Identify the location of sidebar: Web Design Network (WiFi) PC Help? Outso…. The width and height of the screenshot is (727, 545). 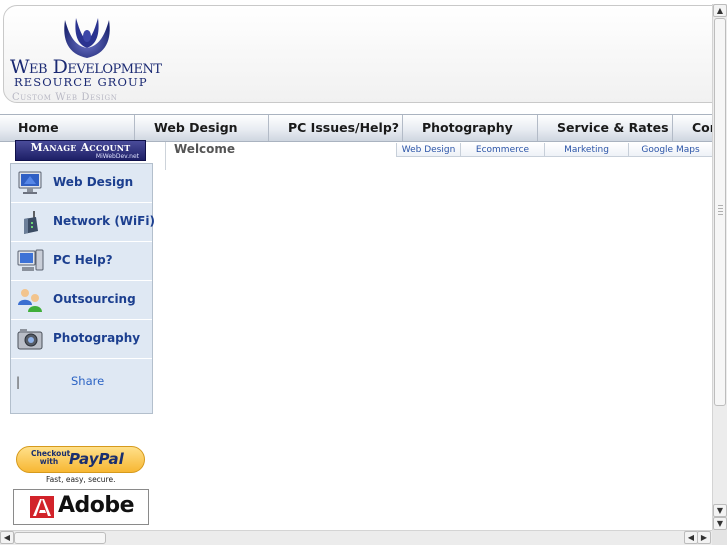
(82, 288).